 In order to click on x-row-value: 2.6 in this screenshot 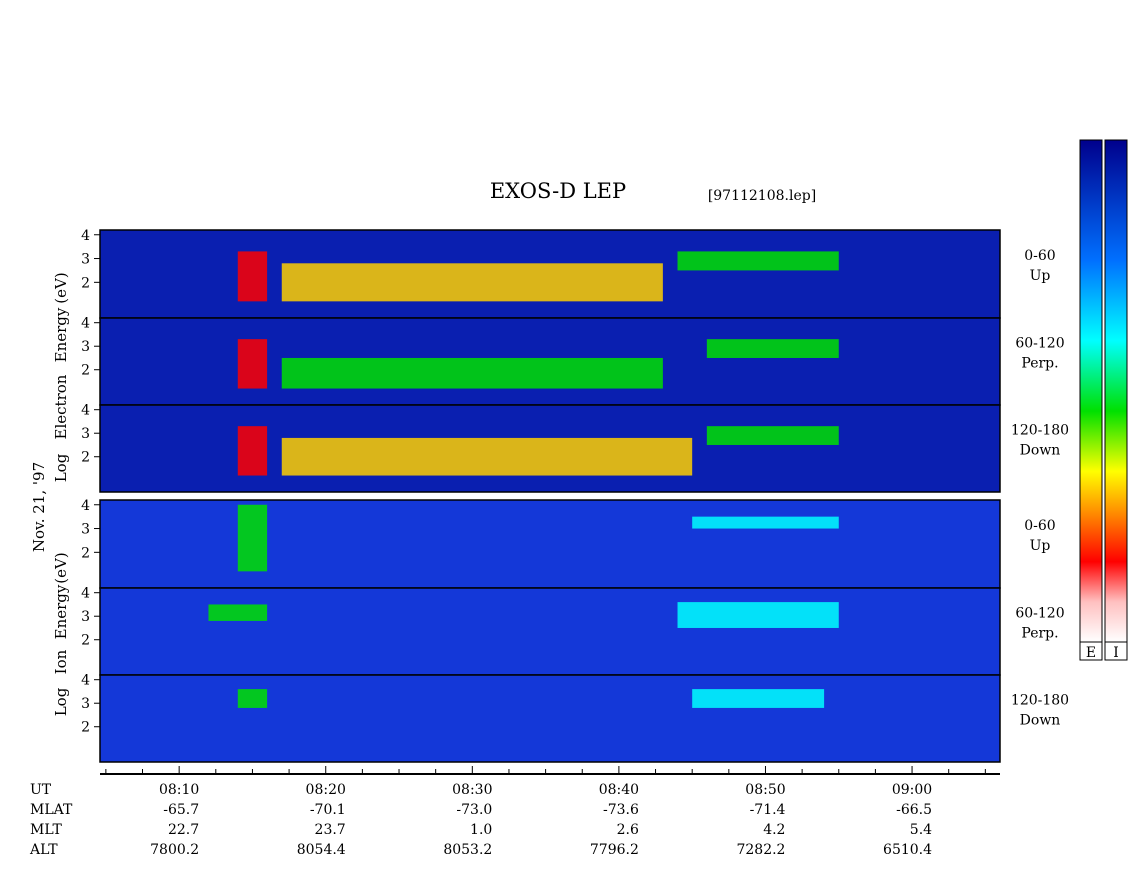, I will do `click(628, 830)`.